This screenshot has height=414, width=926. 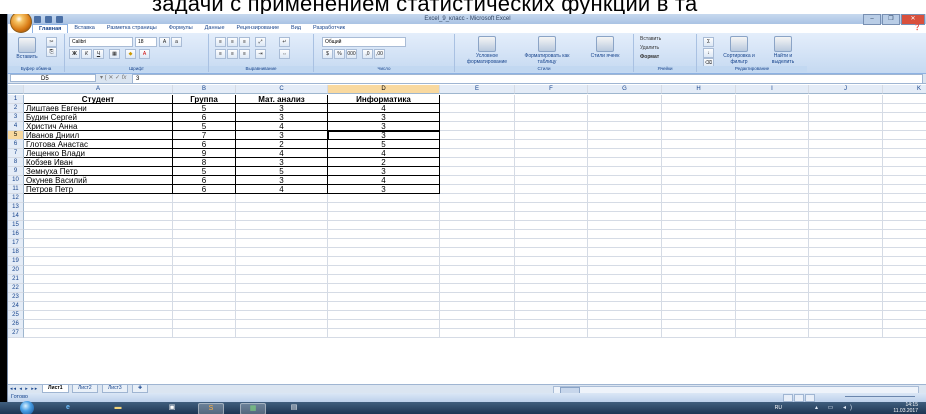 I want to click on cell-h17, so click(x=699, y=243).